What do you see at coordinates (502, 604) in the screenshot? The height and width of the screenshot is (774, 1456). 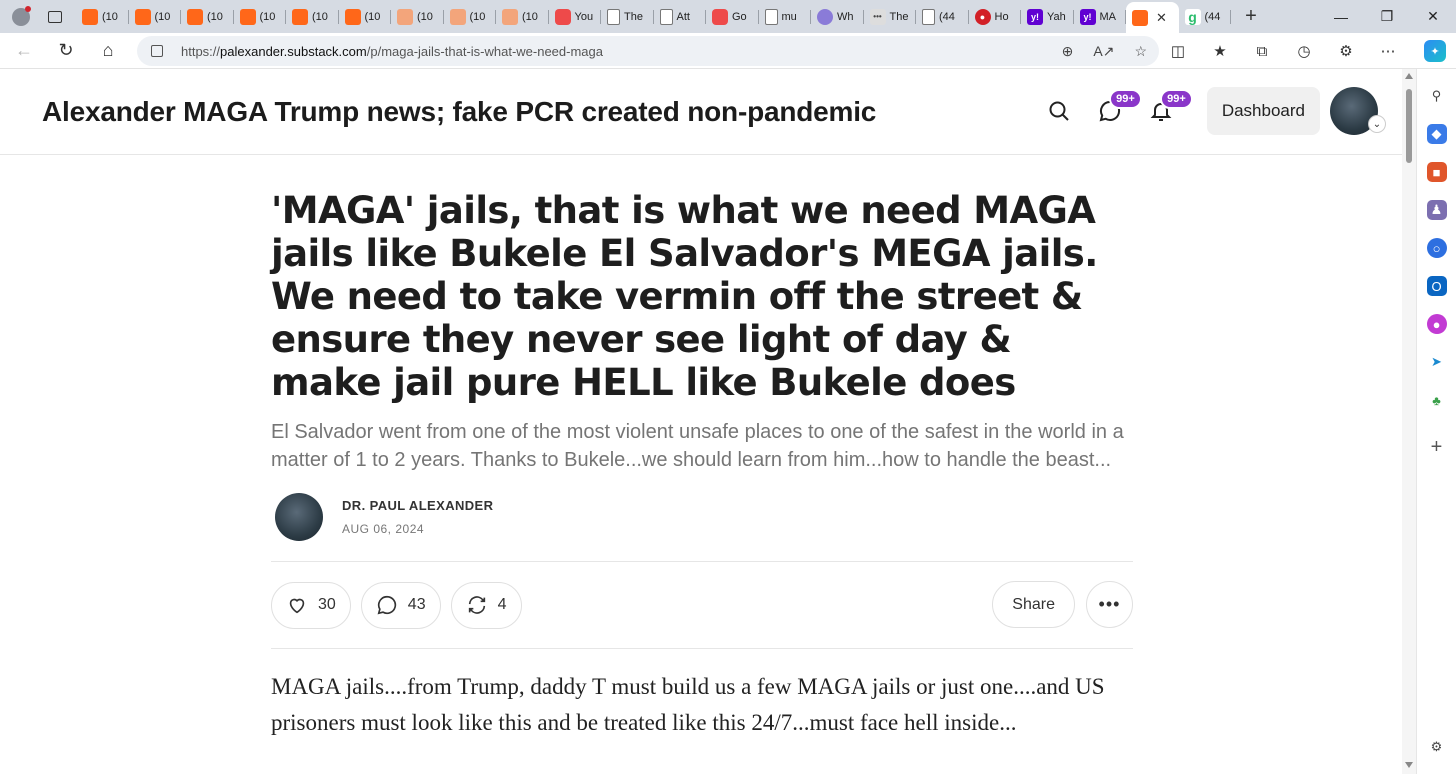 I see `restack-count: 4` at bounding box center [502, 604].